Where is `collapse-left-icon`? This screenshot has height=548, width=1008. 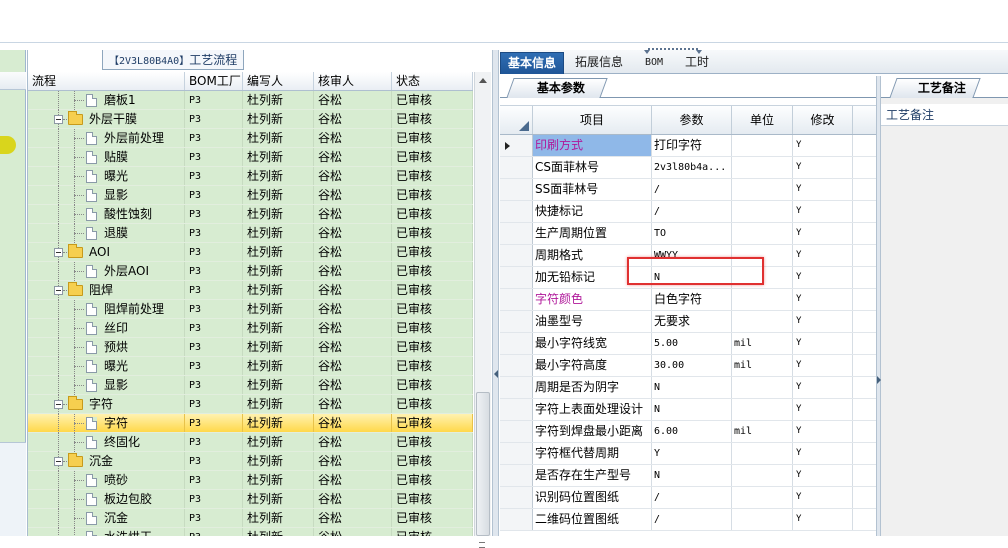 collapse-left-icon is located at coordinates (496, 374).